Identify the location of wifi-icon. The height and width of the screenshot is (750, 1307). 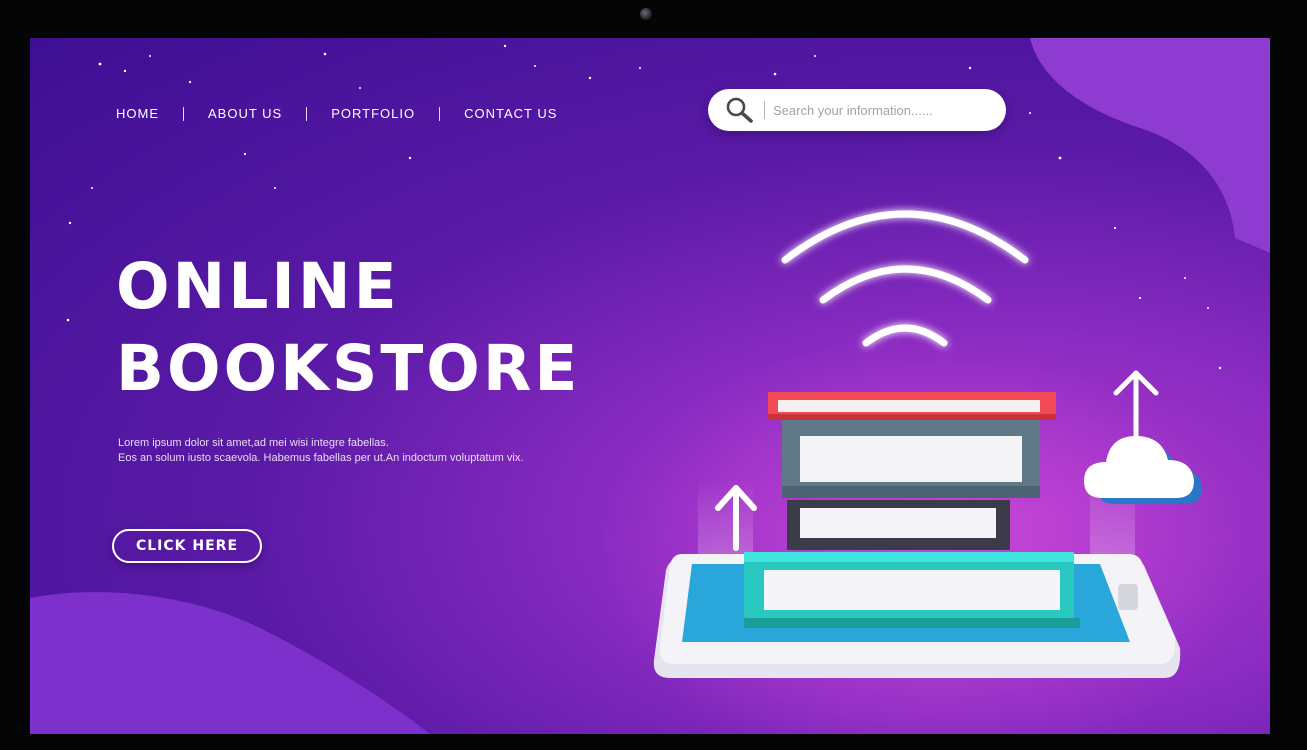
(905, 278).